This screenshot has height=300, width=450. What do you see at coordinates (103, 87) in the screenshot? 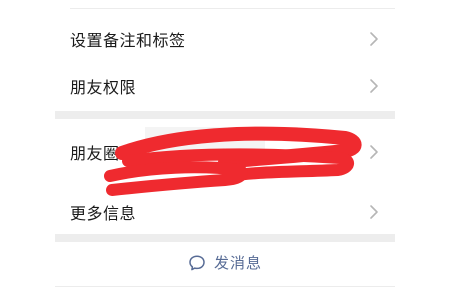
I see `row-label: 朋友权限` at bounding box center [103, 87].